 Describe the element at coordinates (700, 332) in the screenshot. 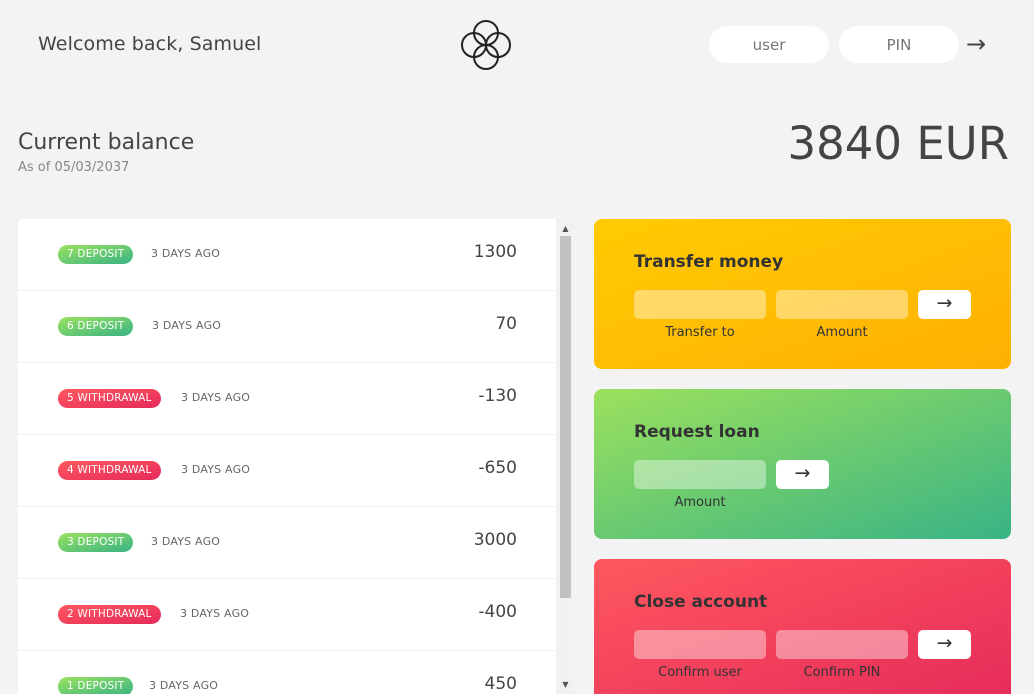

I see `transfer-to-label: Transfer to` at that location.